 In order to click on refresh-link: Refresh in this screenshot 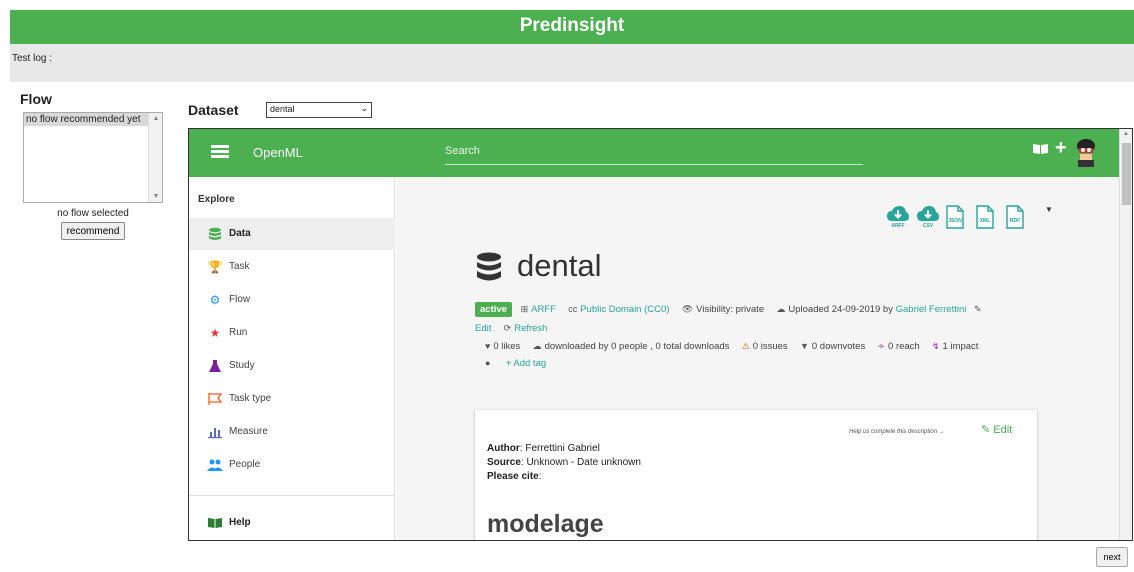, I will do `click(530, 328)`.